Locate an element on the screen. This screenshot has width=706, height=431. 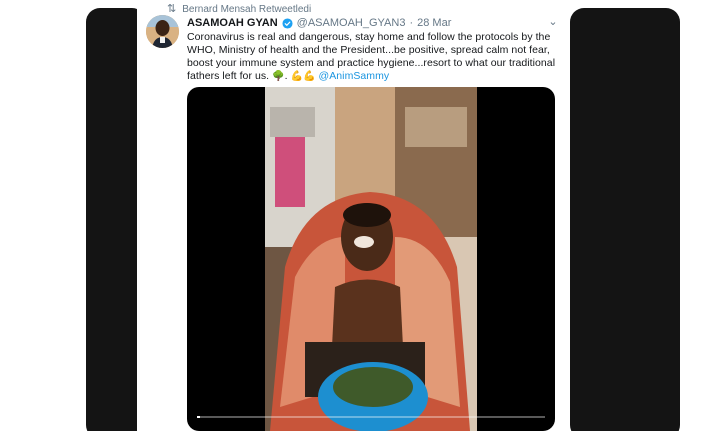
author-handle: @ASAMOAH_GYAN3 is located at coordinates (351, 23).